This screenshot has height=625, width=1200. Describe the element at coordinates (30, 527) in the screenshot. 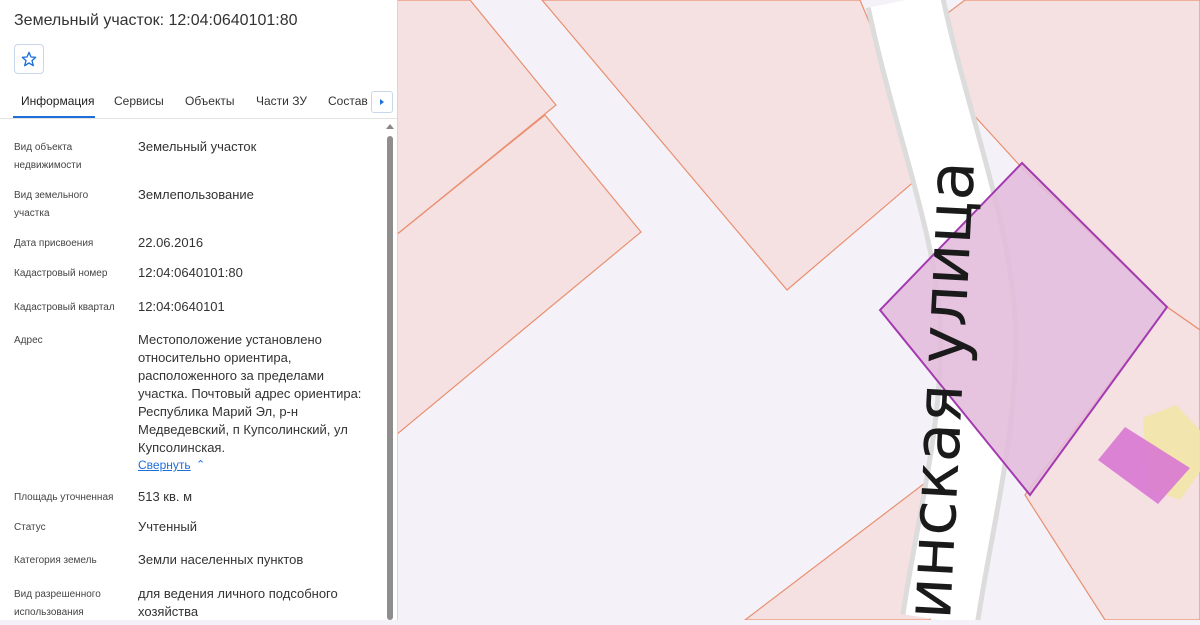

I see `field-label: Статус` at that location.